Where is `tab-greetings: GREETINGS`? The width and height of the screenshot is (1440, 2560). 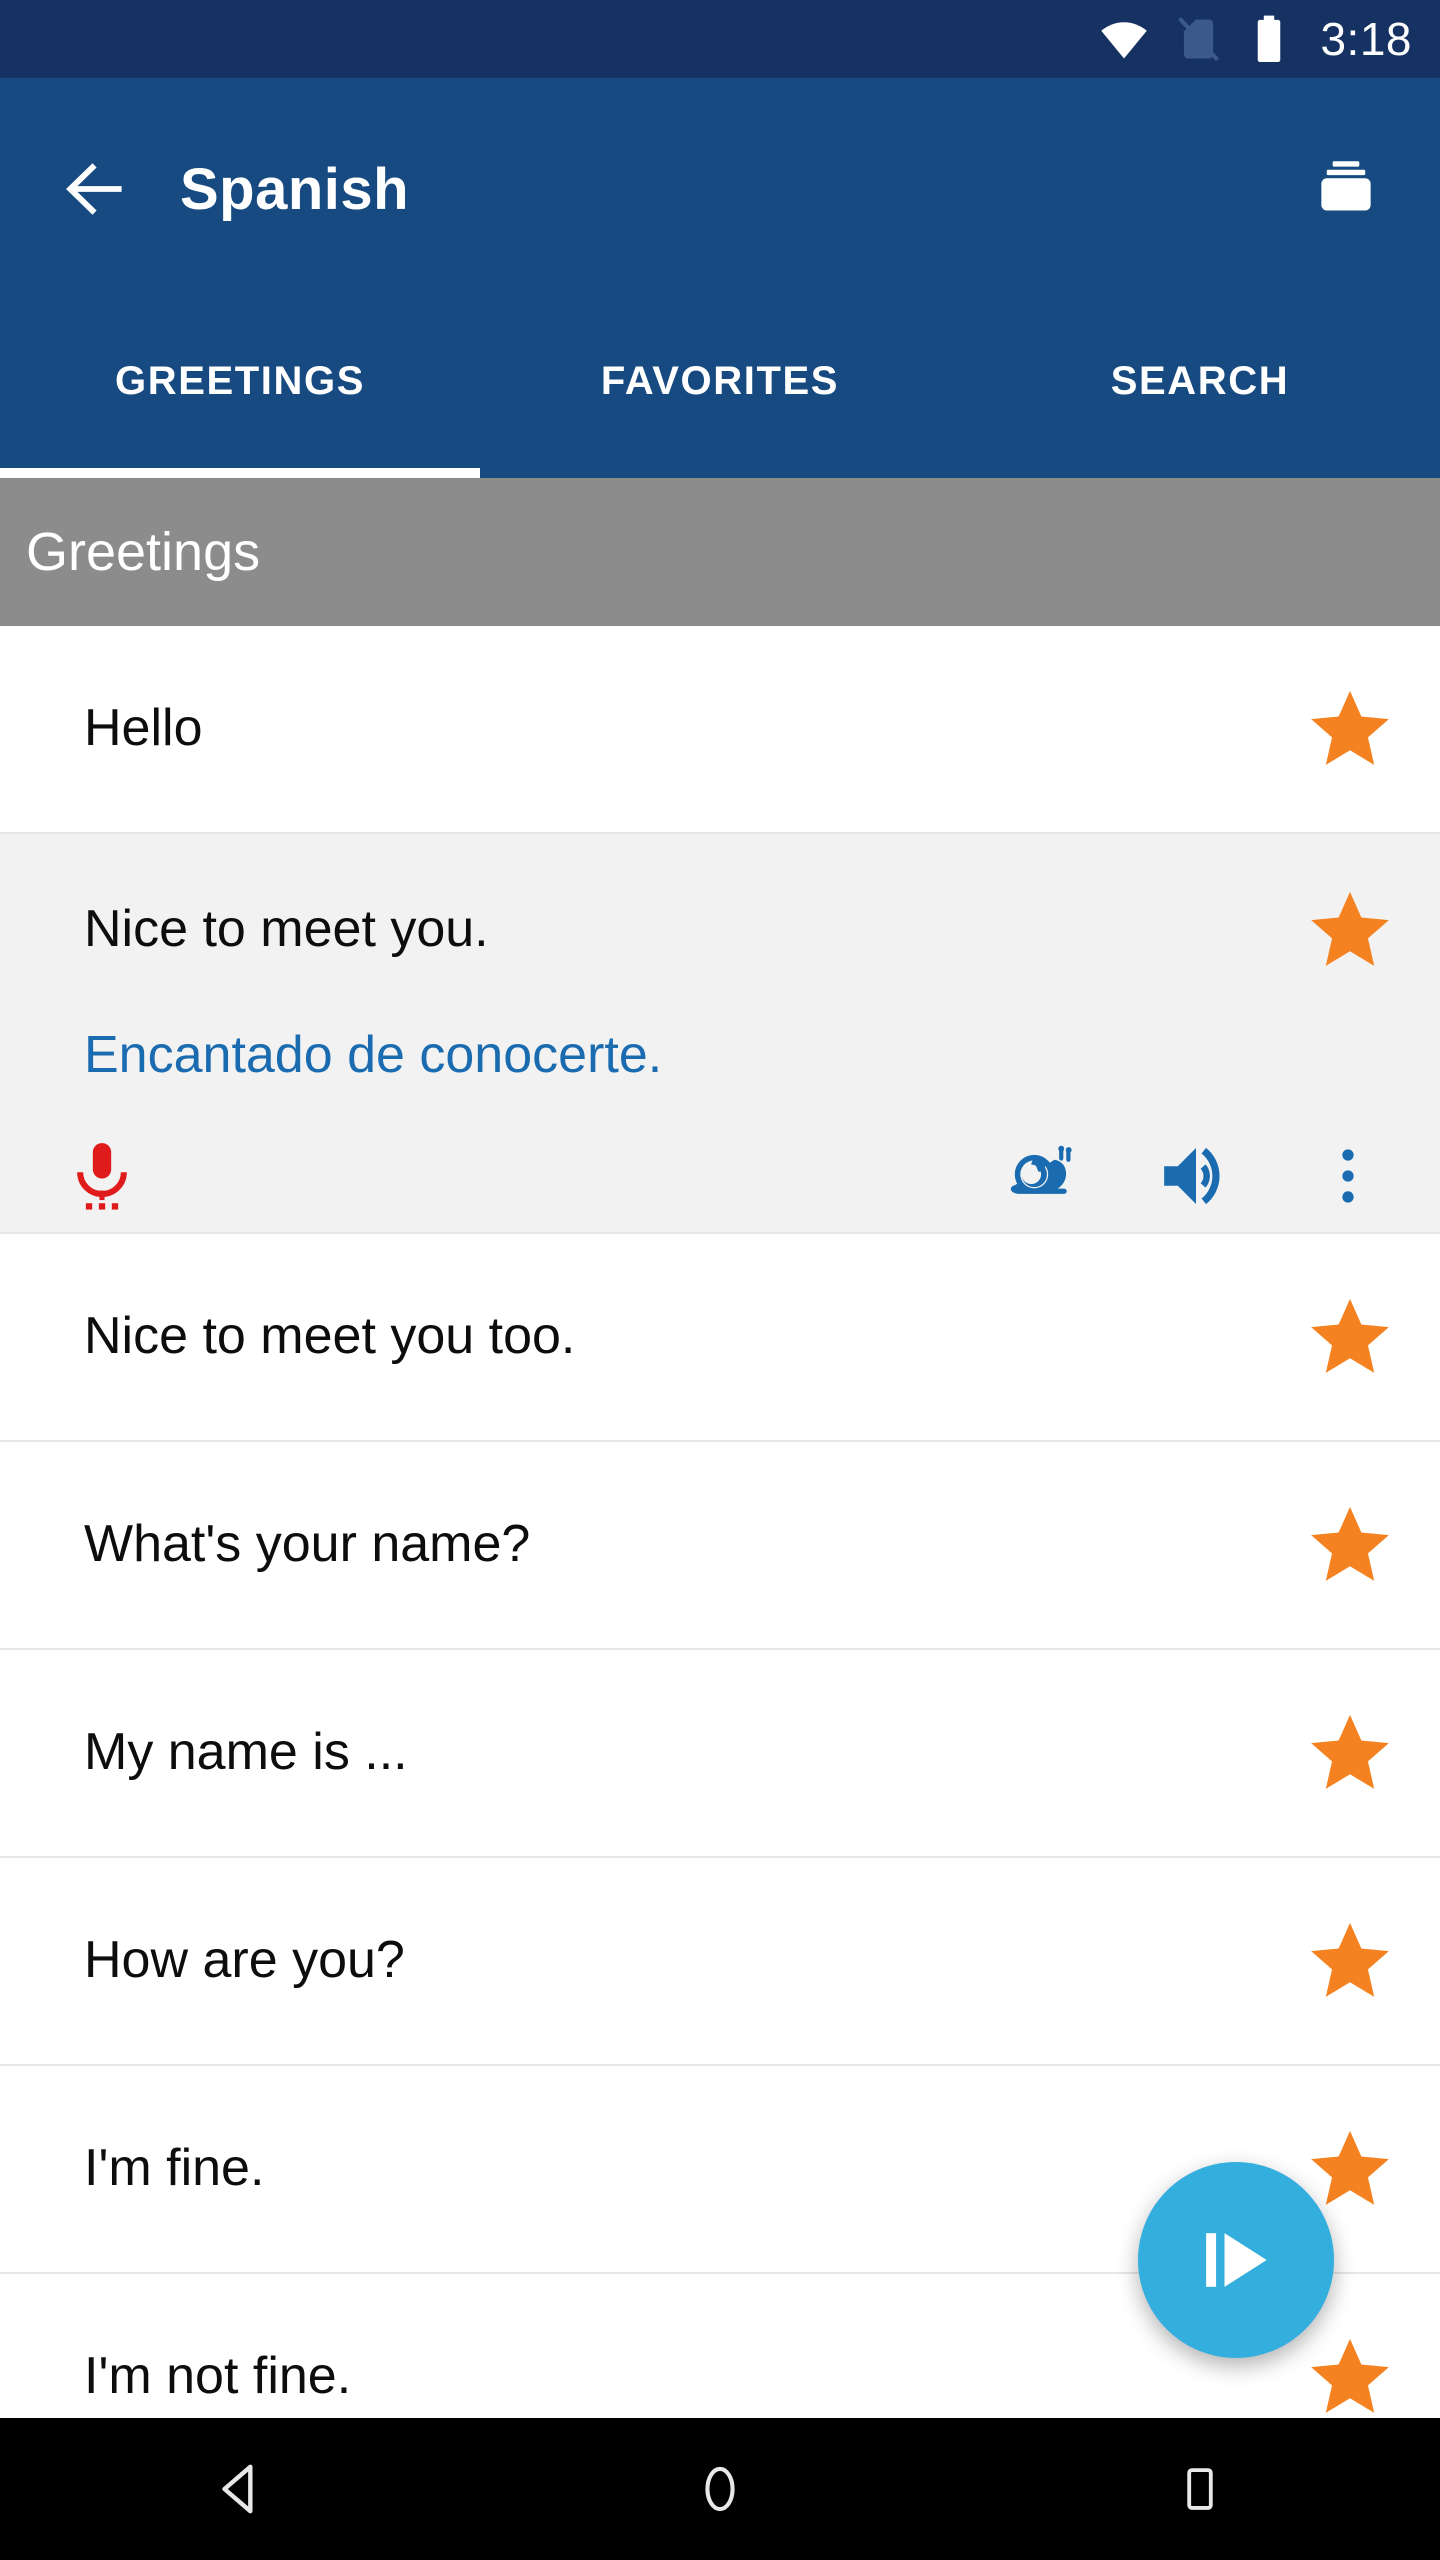
tab-greetings: GREETINGS is located at coordinates (240, 389).